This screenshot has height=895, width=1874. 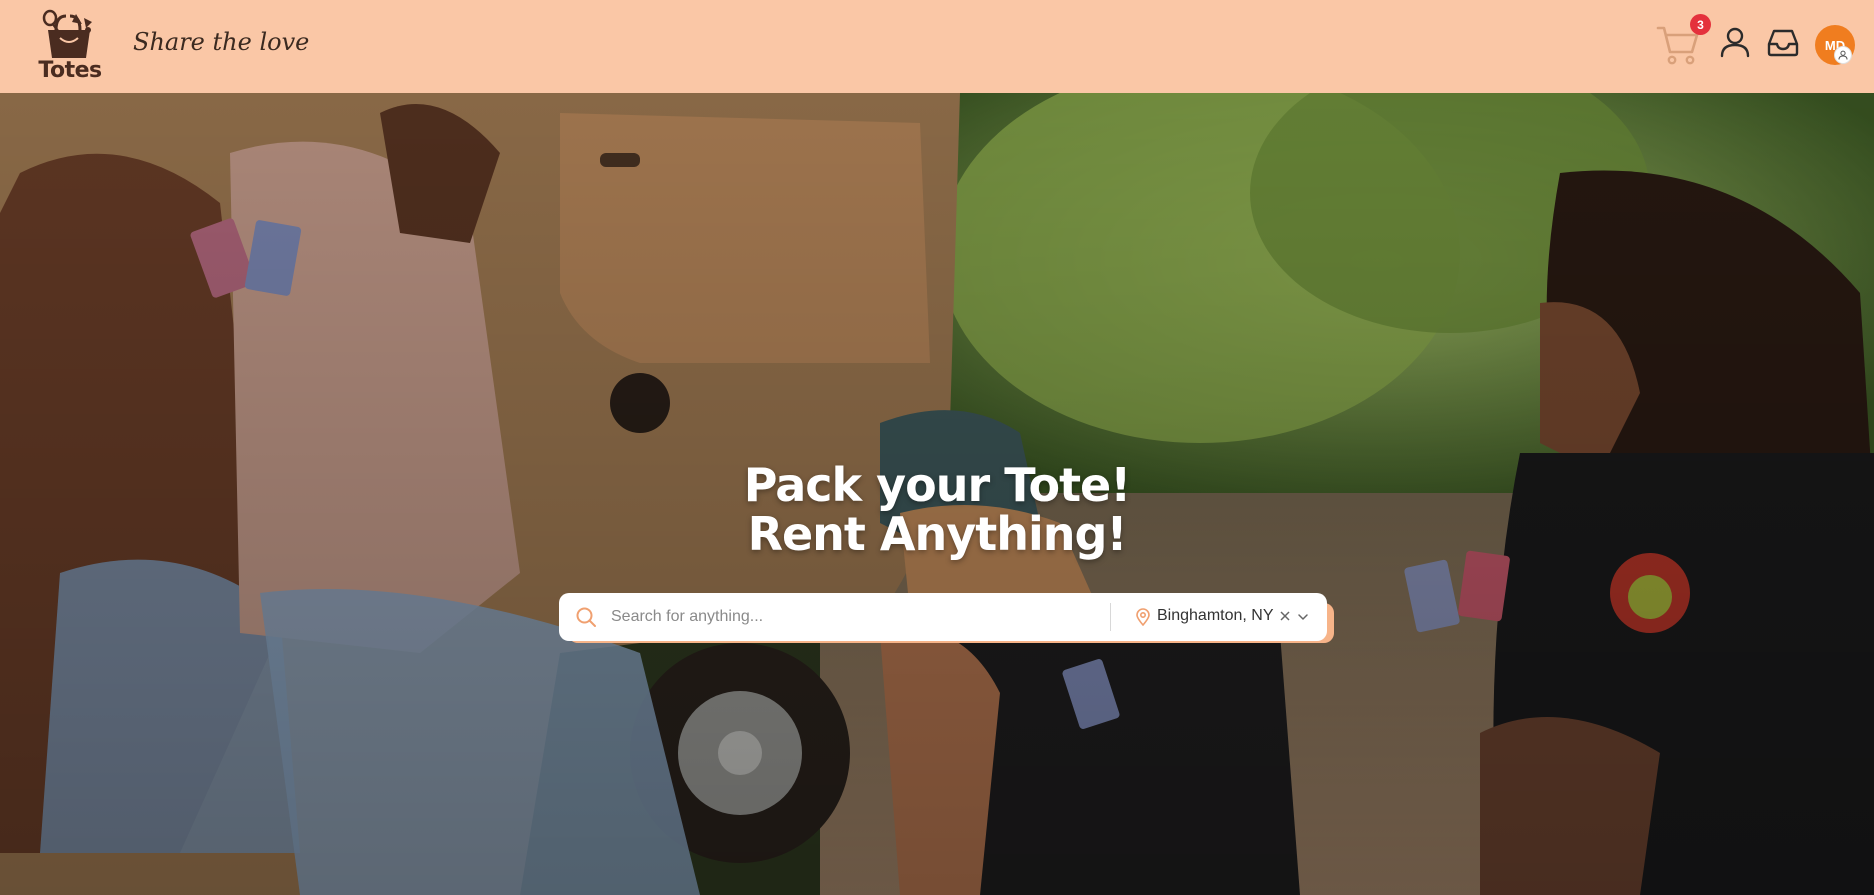 I want to click on top-navigation-bar: Totes Share the love 3 MD, so click(x=937, y=46).